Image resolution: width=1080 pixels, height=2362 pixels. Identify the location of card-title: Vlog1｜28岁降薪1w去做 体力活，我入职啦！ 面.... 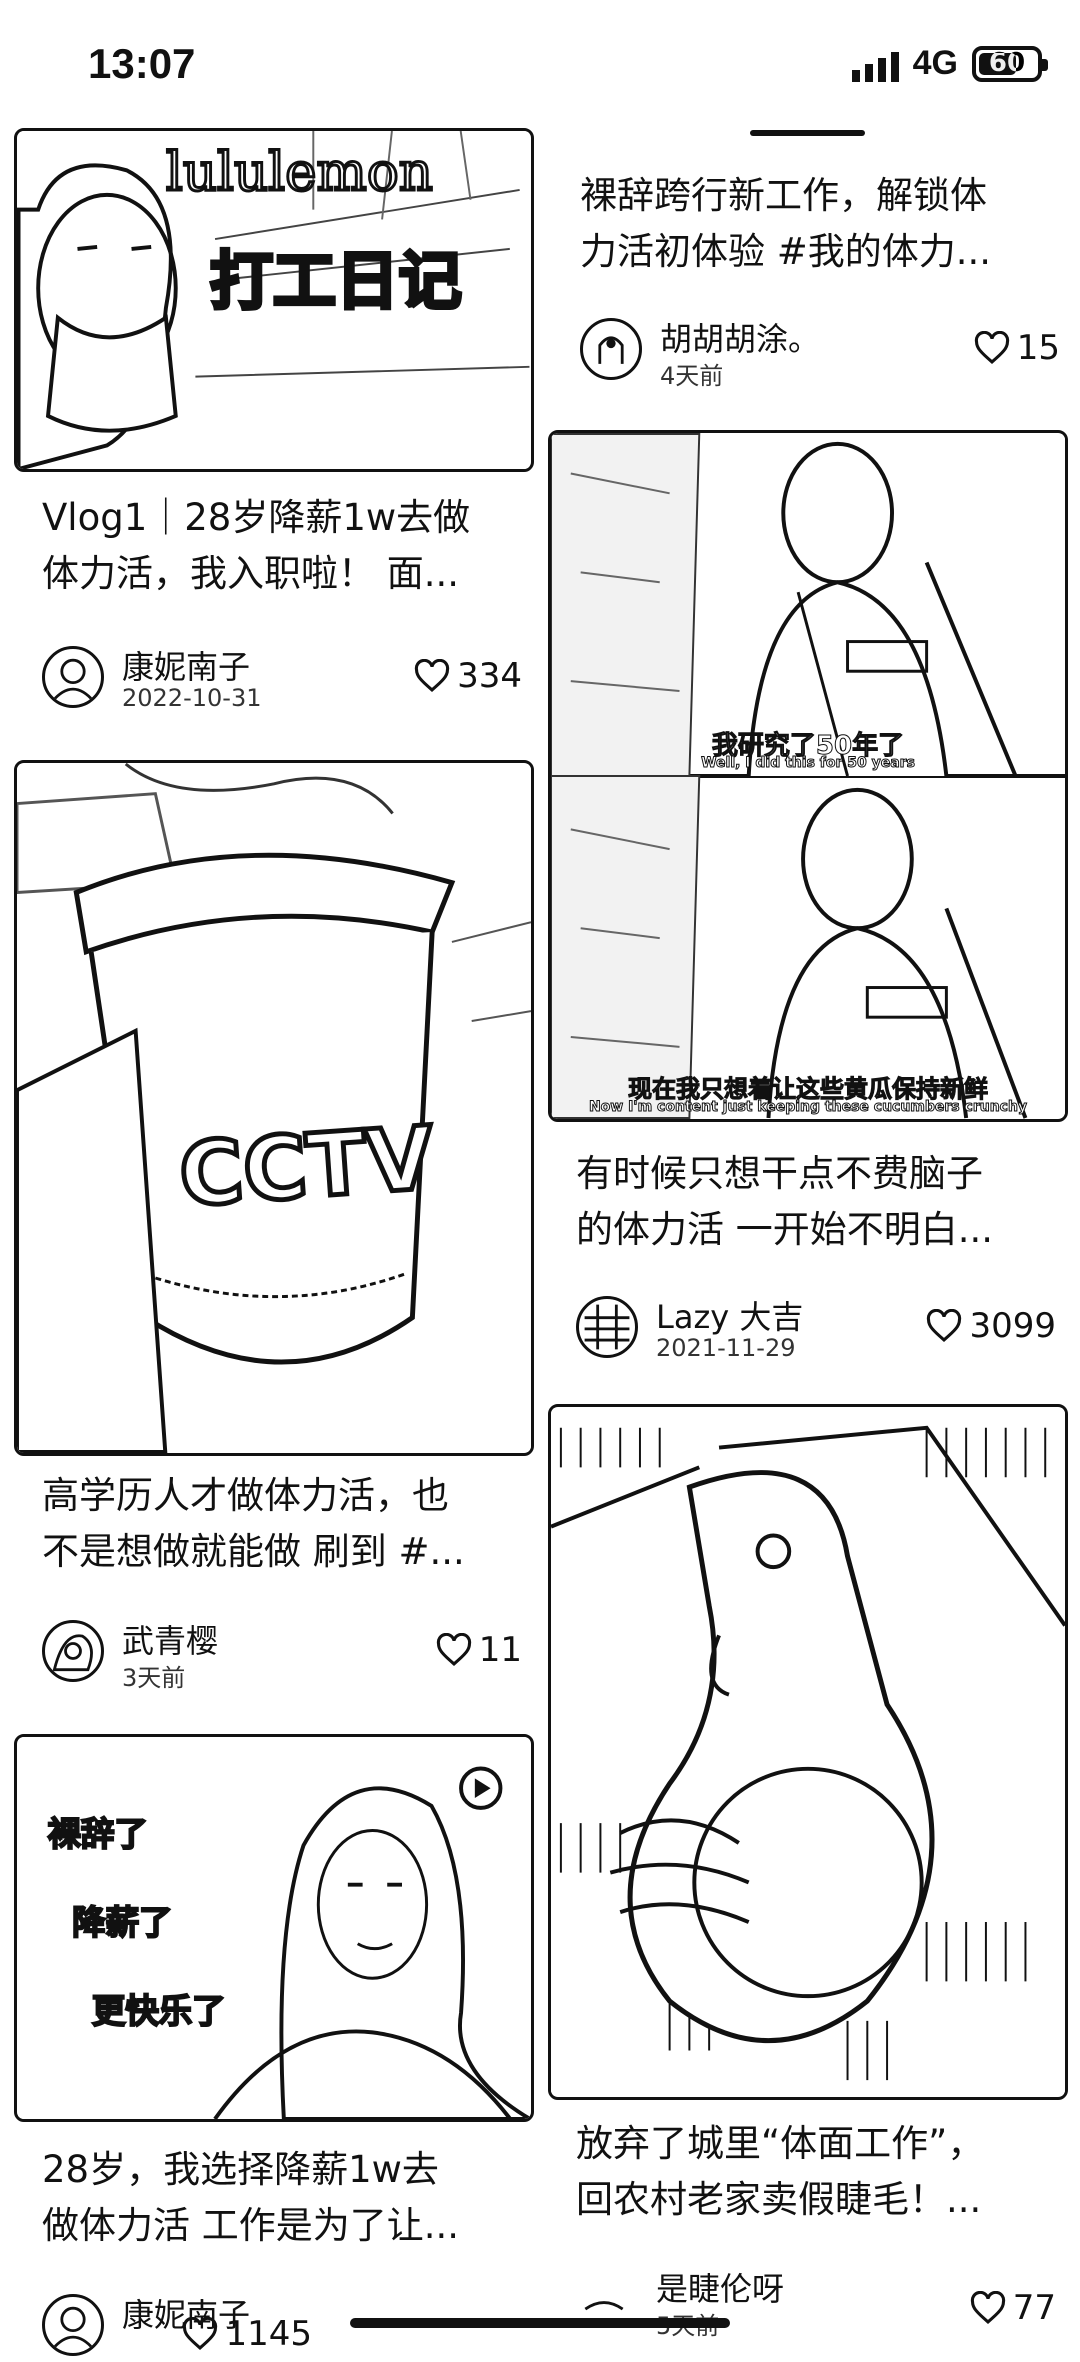
(277, 546).